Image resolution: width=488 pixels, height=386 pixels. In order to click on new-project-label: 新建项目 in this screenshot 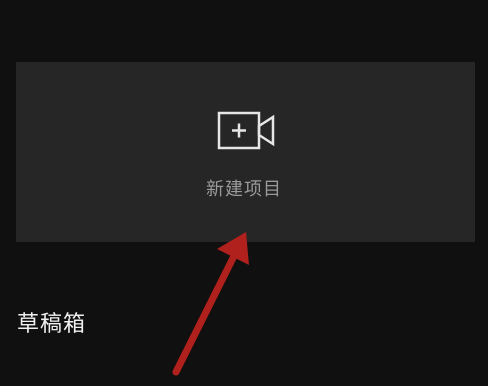, I will do `click(244, 188)`.